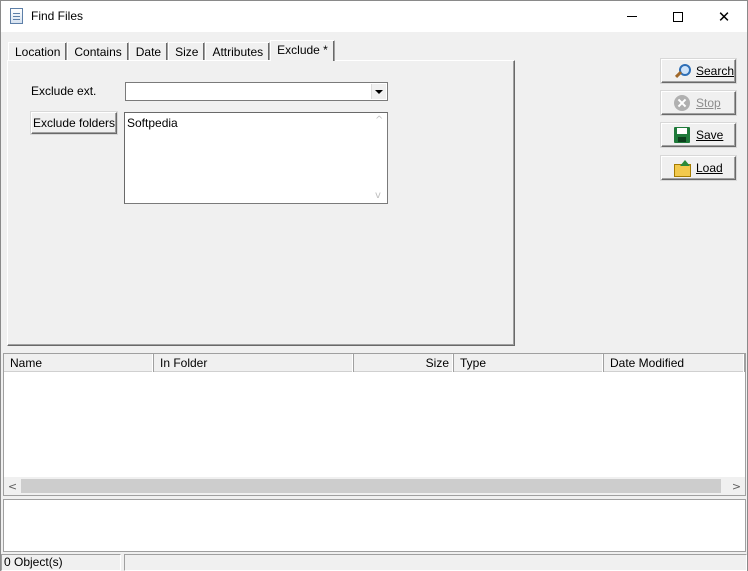  Describe the element at coordinates (379, 120) in the screenshot. I see `scroll-up-icon: ^` at that location.